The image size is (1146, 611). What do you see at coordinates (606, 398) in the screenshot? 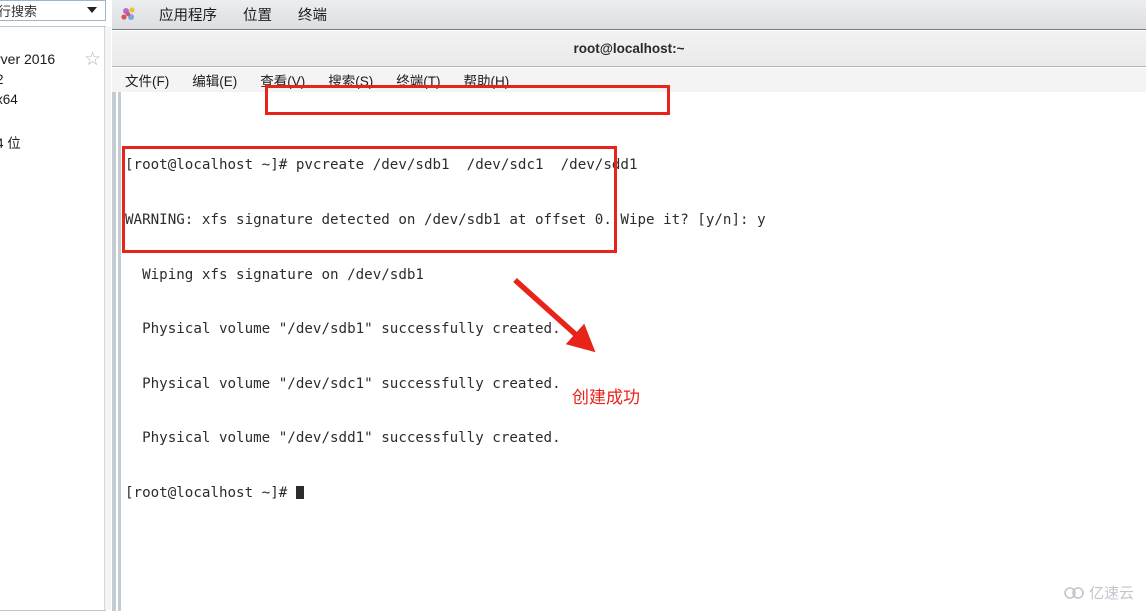
I see `annotation-label: 创建成功` at bounding box center [606, 398].